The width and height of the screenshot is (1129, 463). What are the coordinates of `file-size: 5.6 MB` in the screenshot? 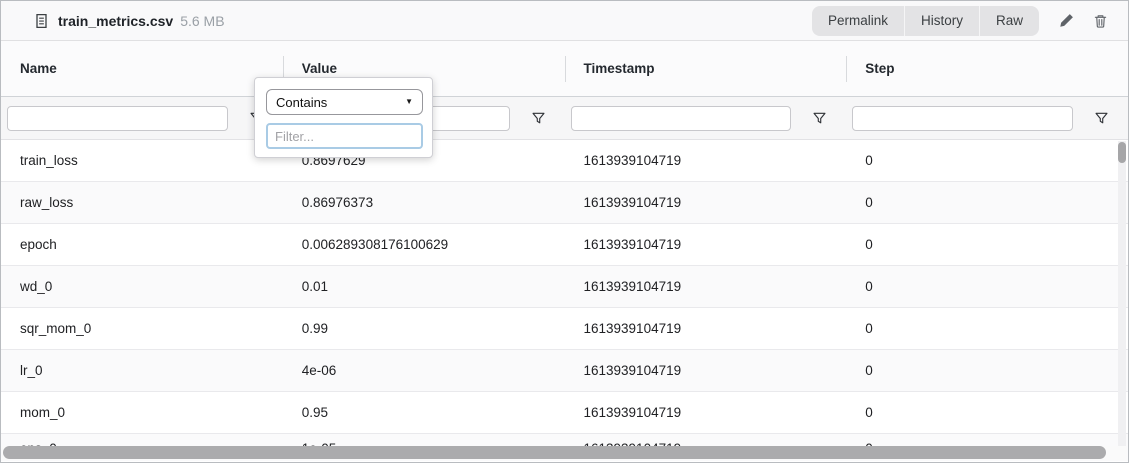 It's located at (202, 20).